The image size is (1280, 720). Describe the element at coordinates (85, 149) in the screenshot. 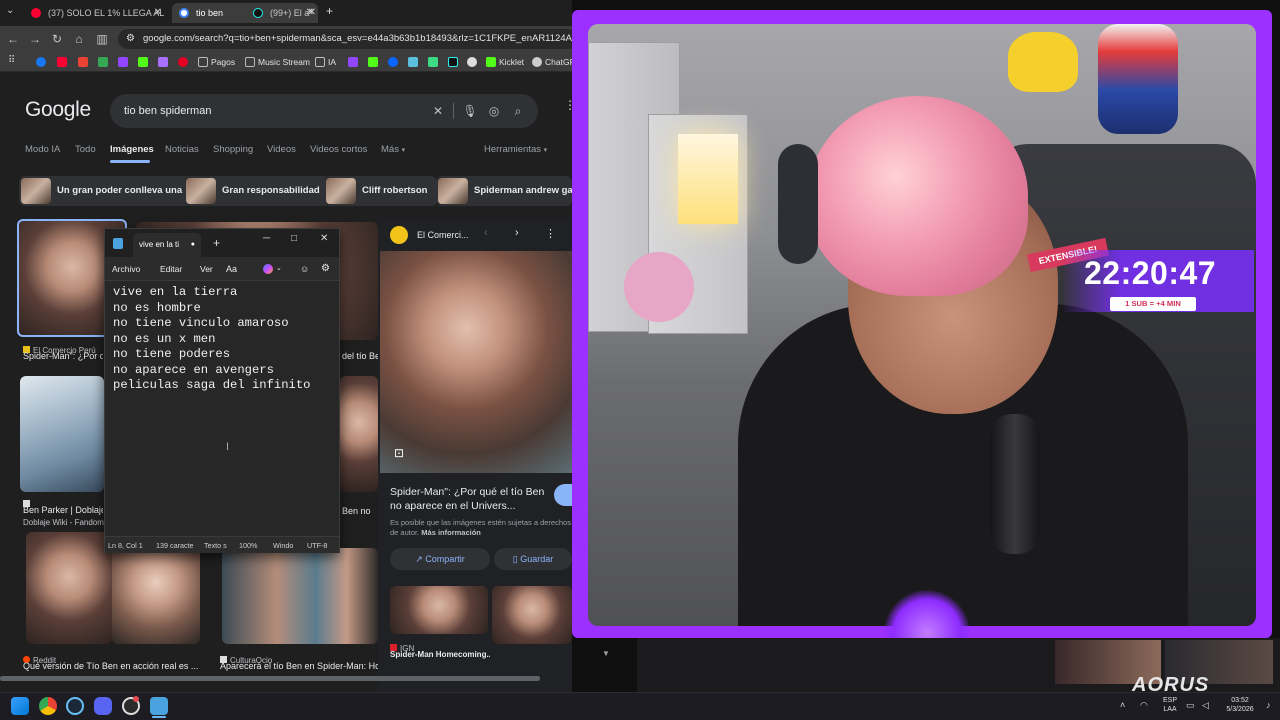

I see `tab-todo: Todo` at that location.